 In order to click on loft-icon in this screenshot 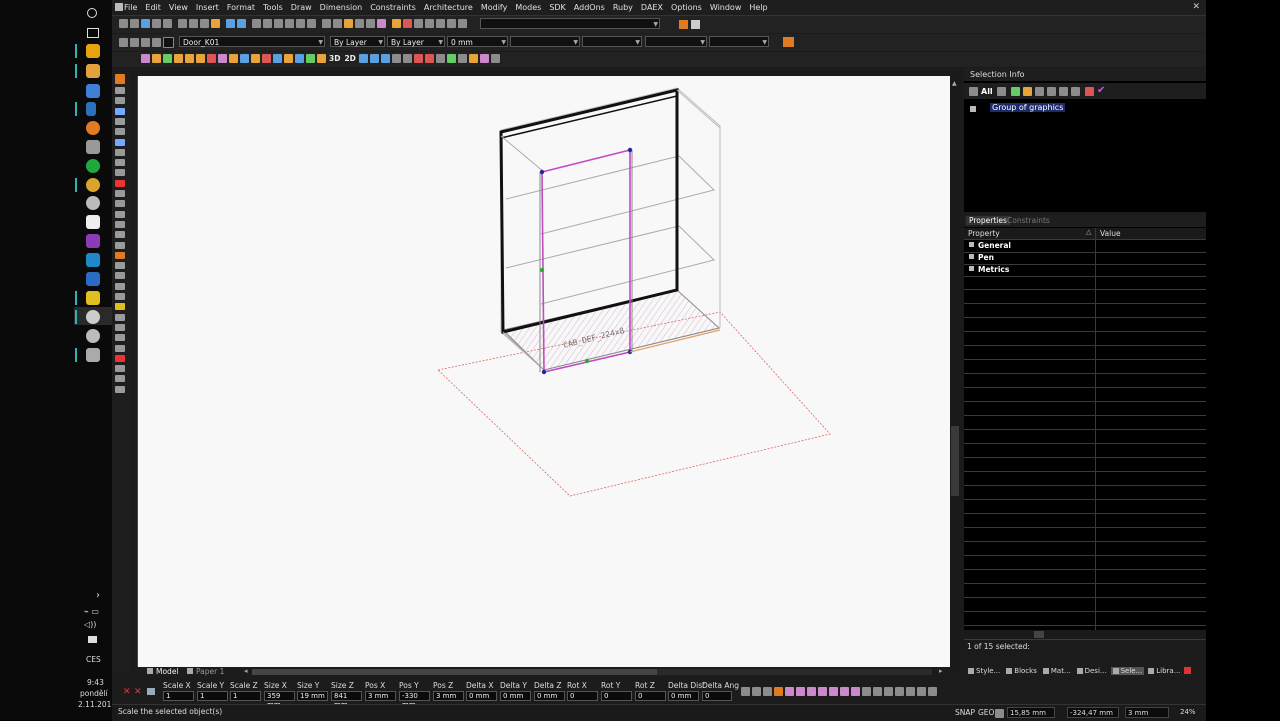, I will do `click(244, 58)`.